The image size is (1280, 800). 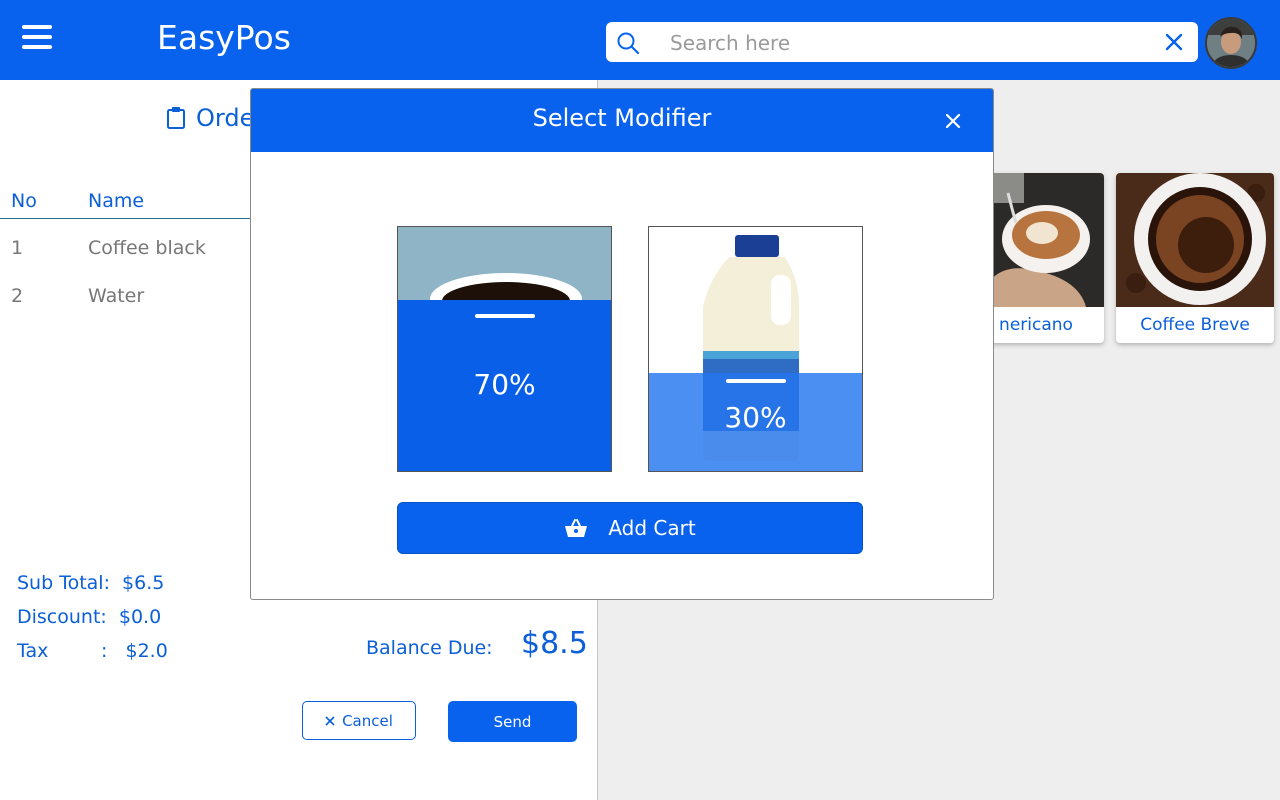 What do you see at coordinates (367, 720) in the screenshot?
I see `cancel-label: Cancel` at bounding box center [367, 720].